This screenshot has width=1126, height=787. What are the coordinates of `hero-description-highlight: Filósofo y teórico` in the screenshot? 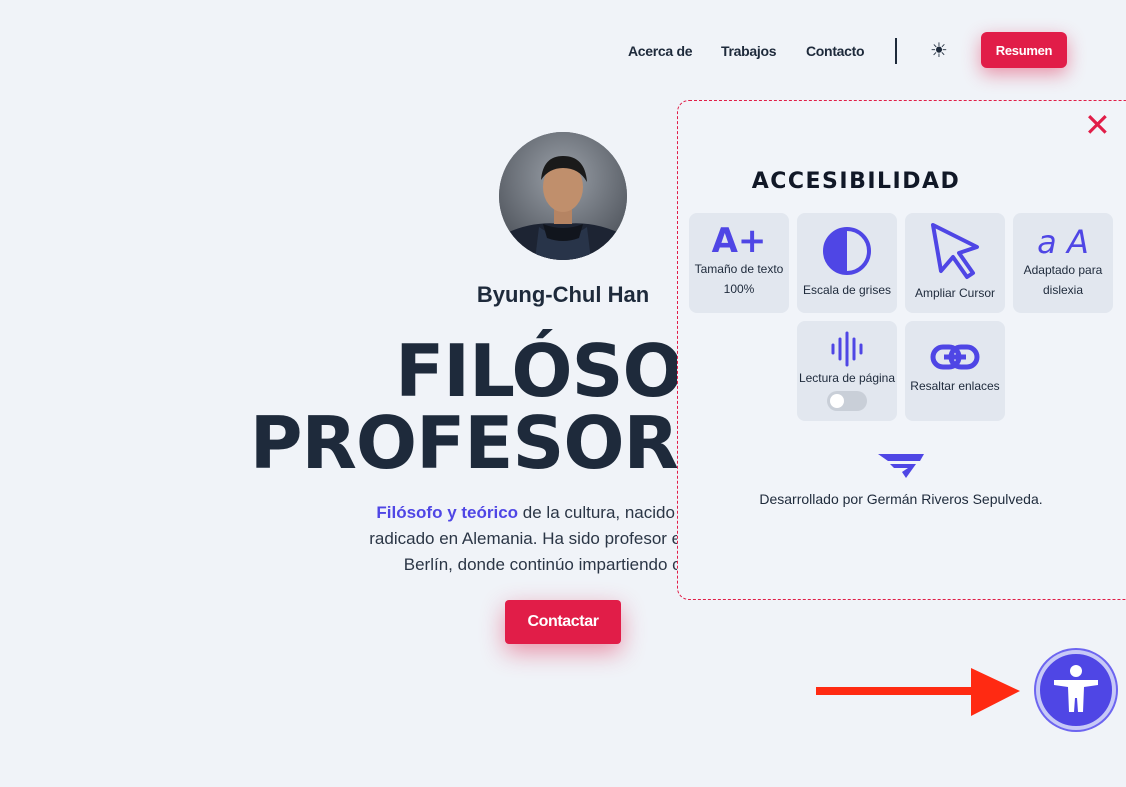 It's located at (447, 512).